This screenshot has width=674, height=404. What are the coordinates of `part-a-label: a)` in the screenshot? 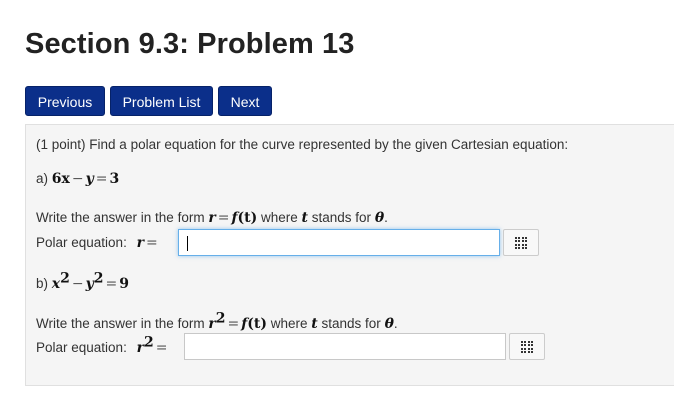 It's located at (42, 178).